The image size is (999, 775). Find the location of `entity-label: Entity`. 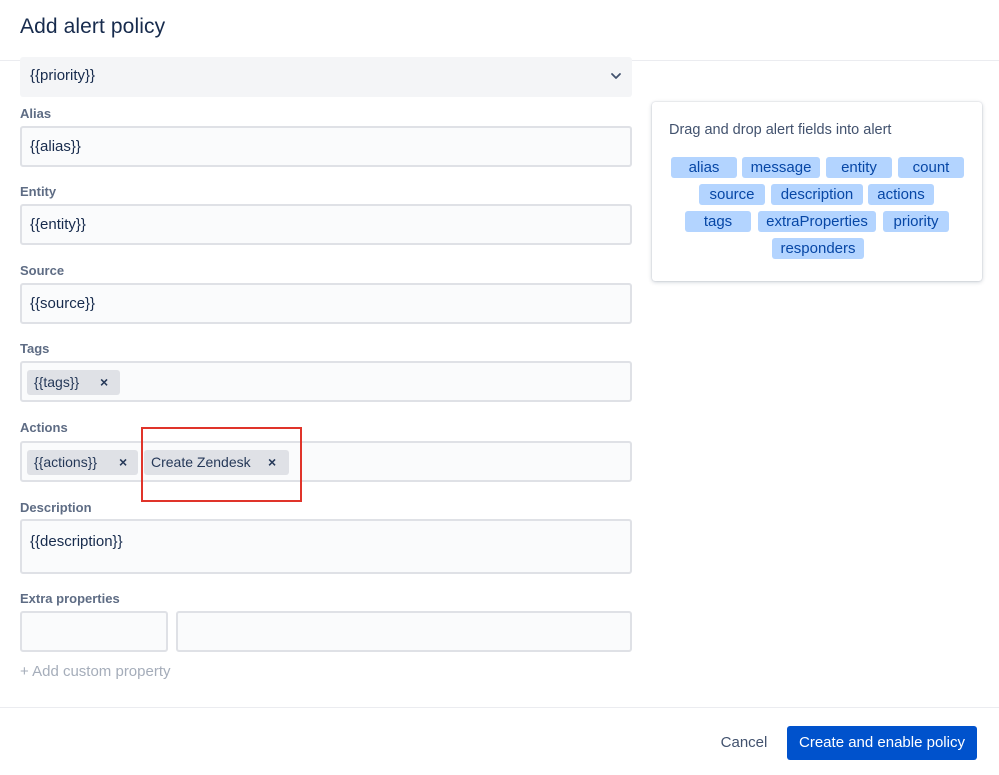

entity-label: Entity is located at coordinates (38, 191).